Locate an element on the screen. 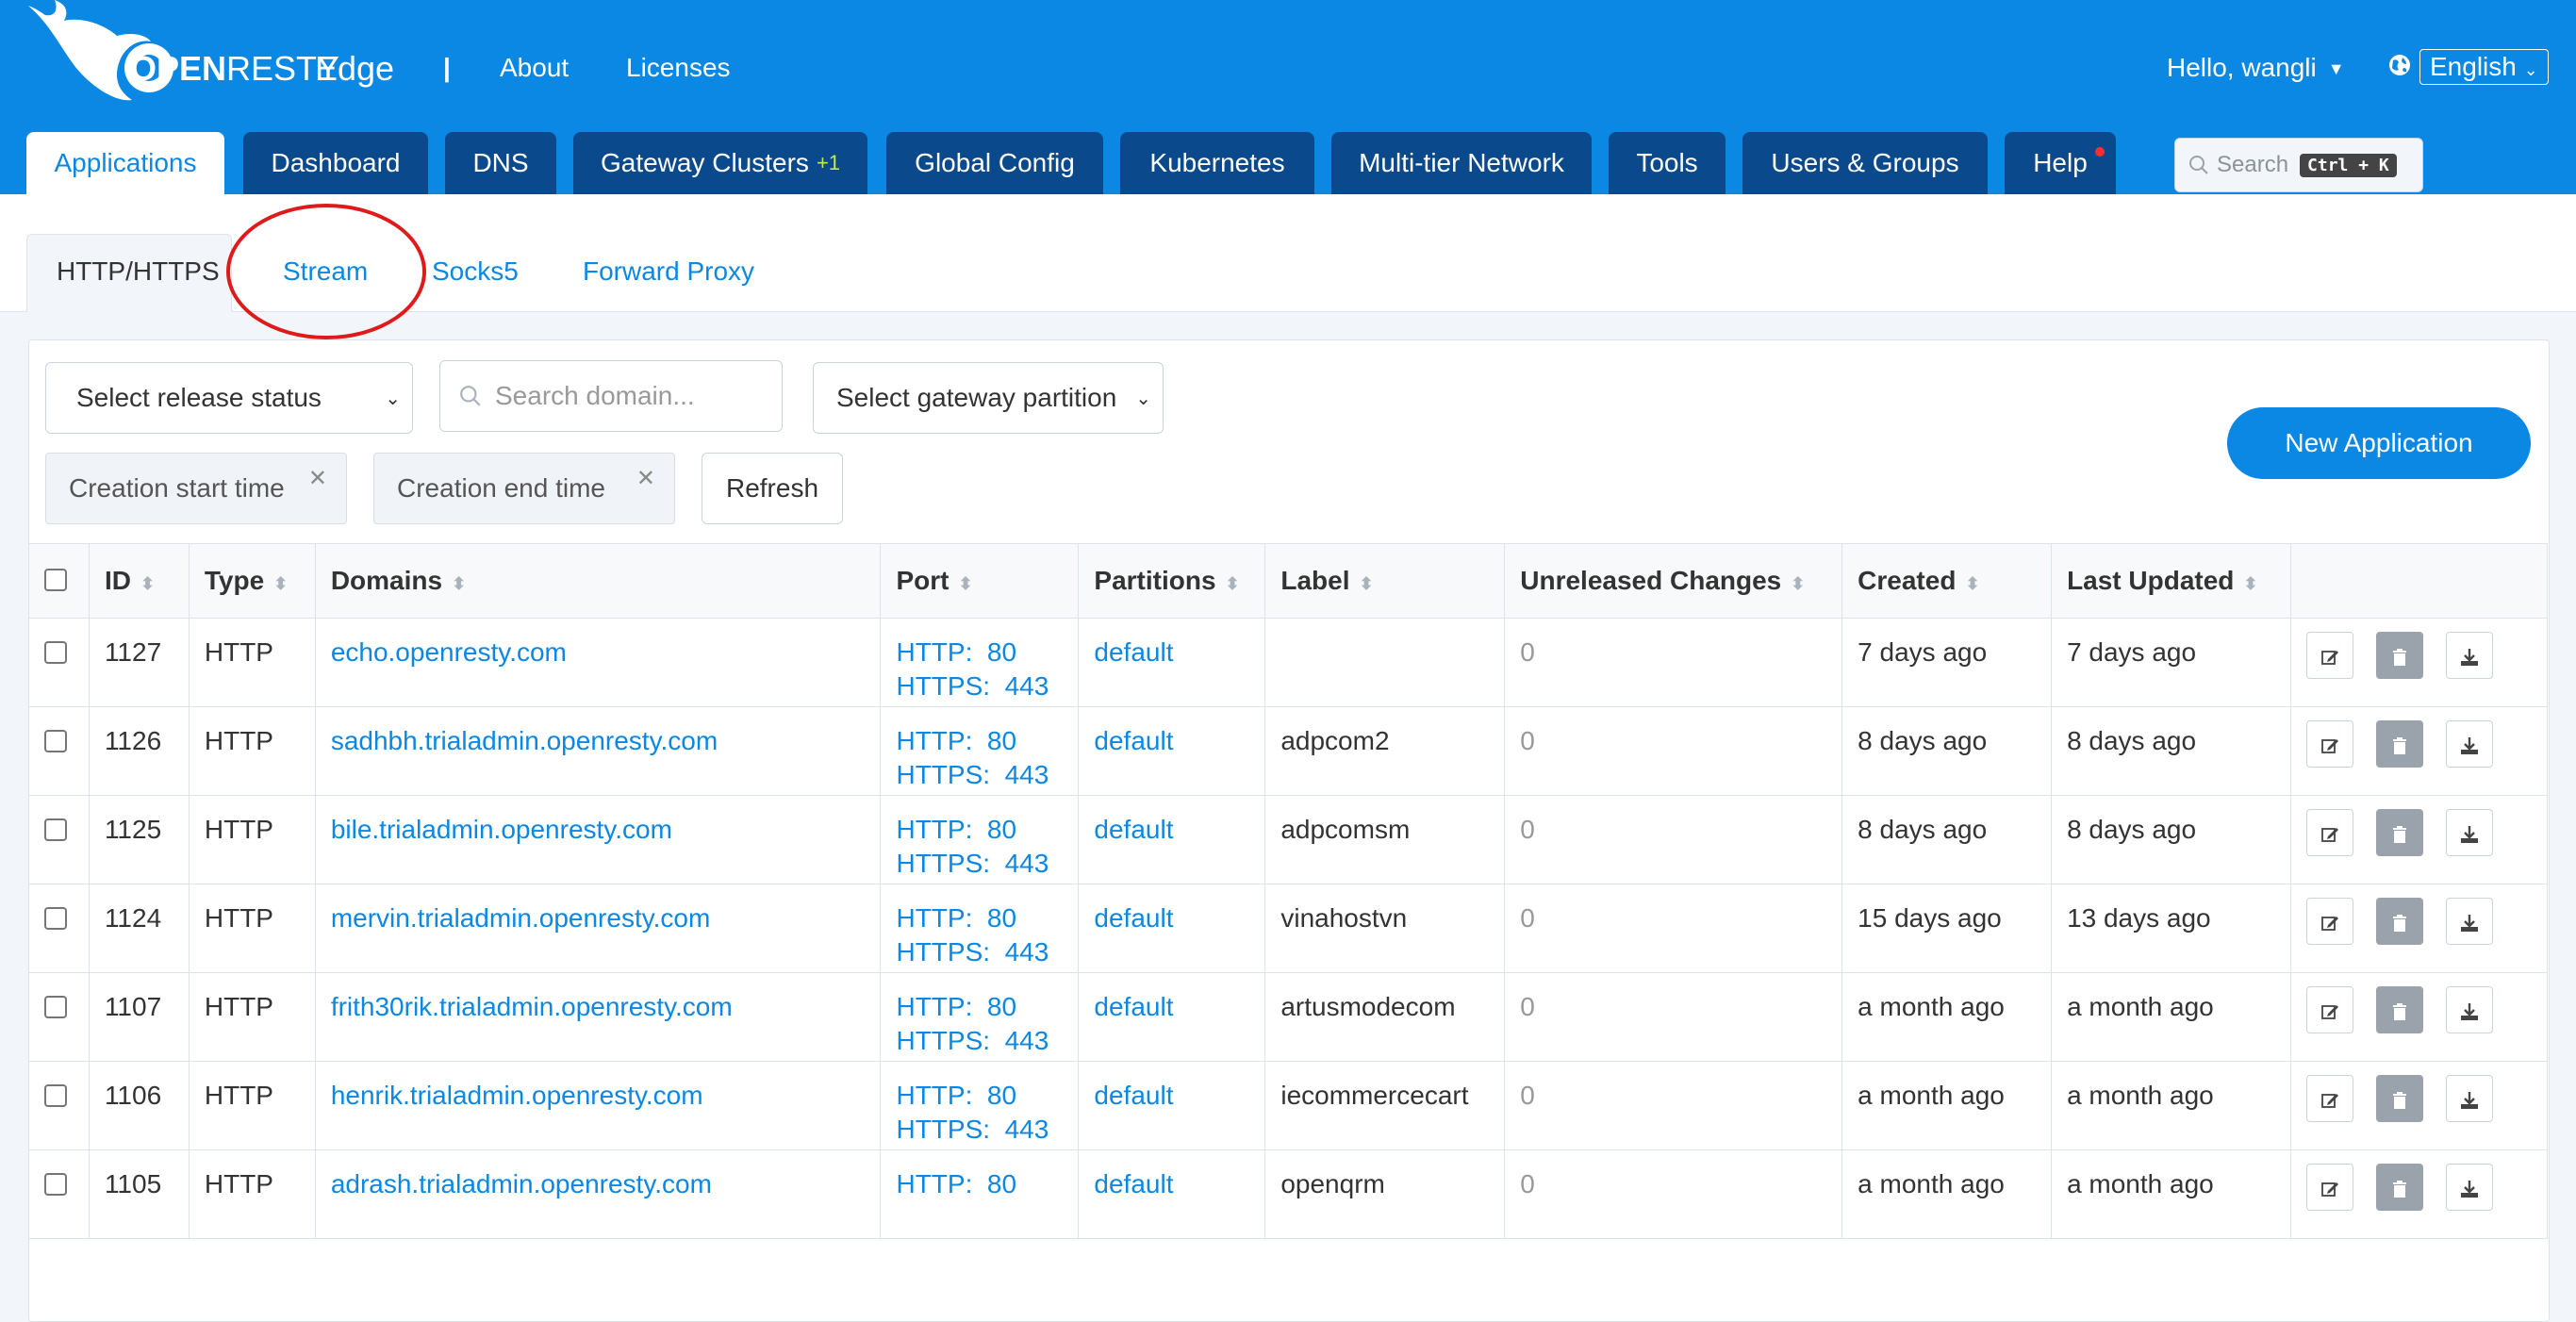 The image size is (2576, 1322). language-select: English ⌄ is located at coordinates (2484, 67).